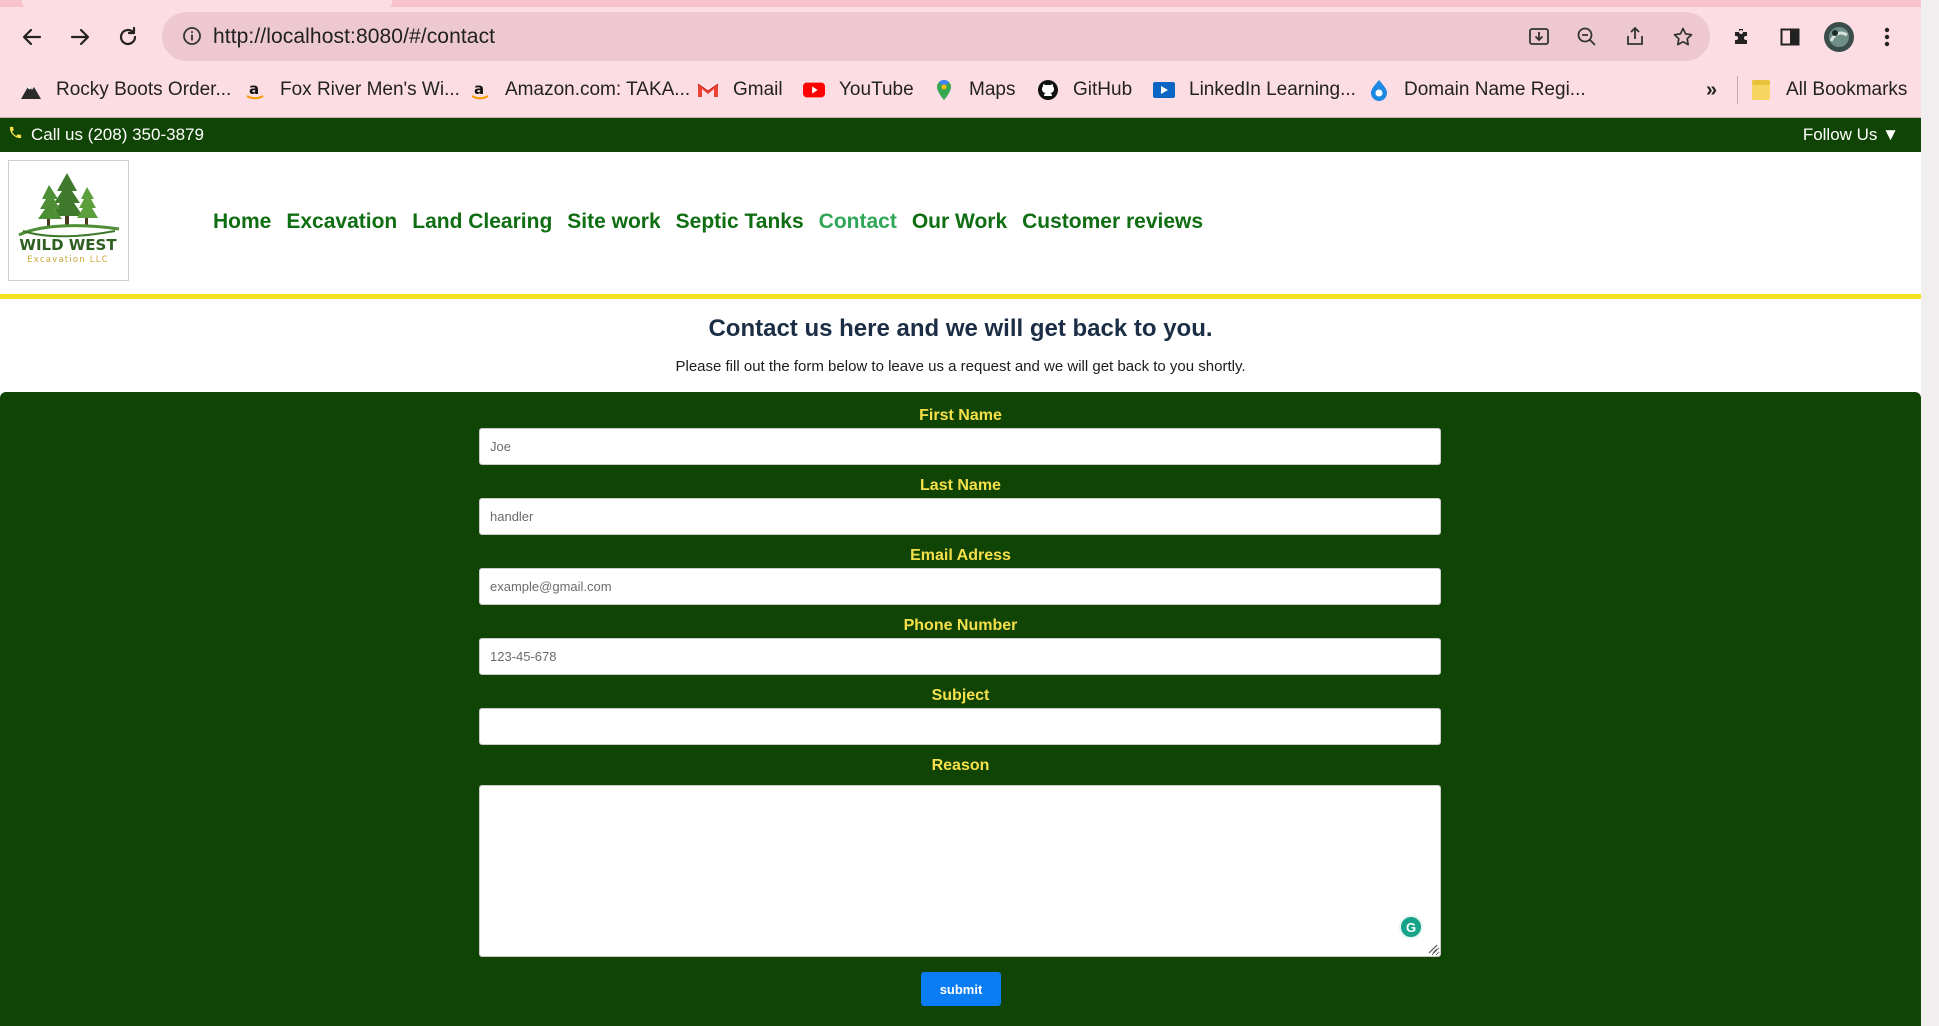 The height and width of the screenshot is (1026, 1939). Describe the element at coordinates (242, 222) in the screenshot. I see `nav-home: Home` at that location.